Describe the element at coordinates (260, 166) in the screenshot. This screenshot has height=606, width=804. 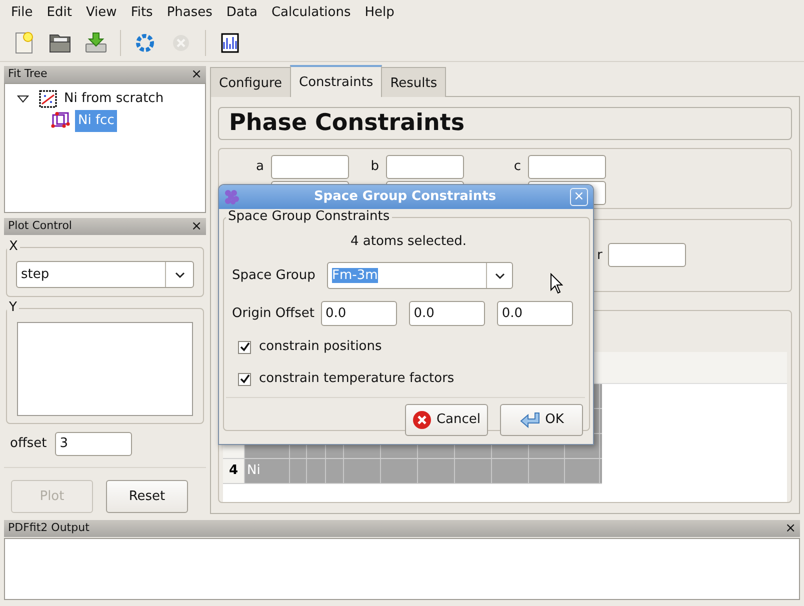
I see `field-label: a` at that location.